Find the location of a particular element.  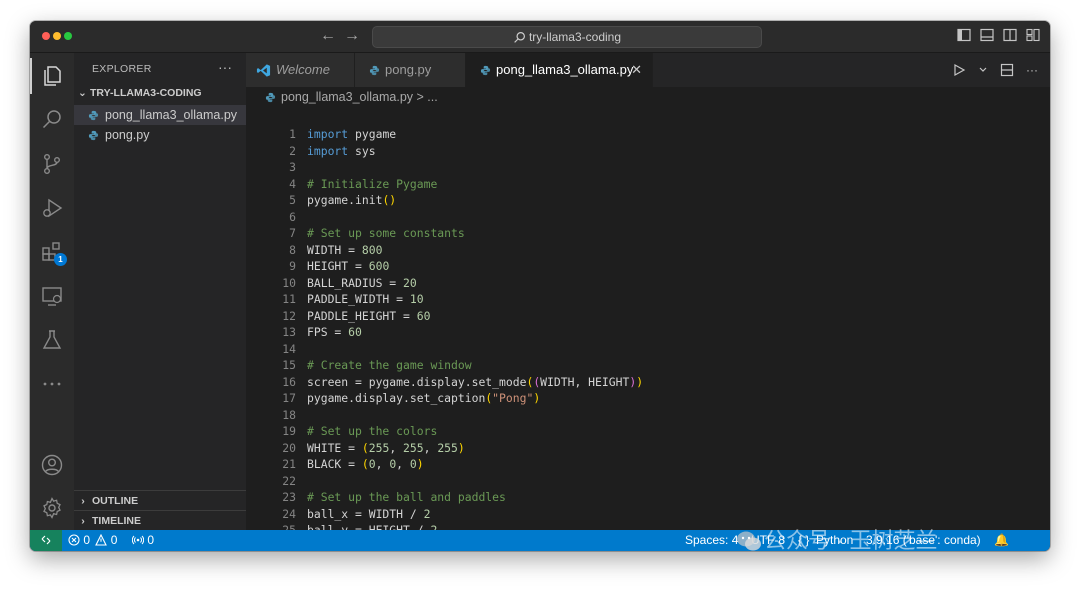

code-line: 11 PADDLE_WIDTH = 10 is located at coordinates (616, 299).